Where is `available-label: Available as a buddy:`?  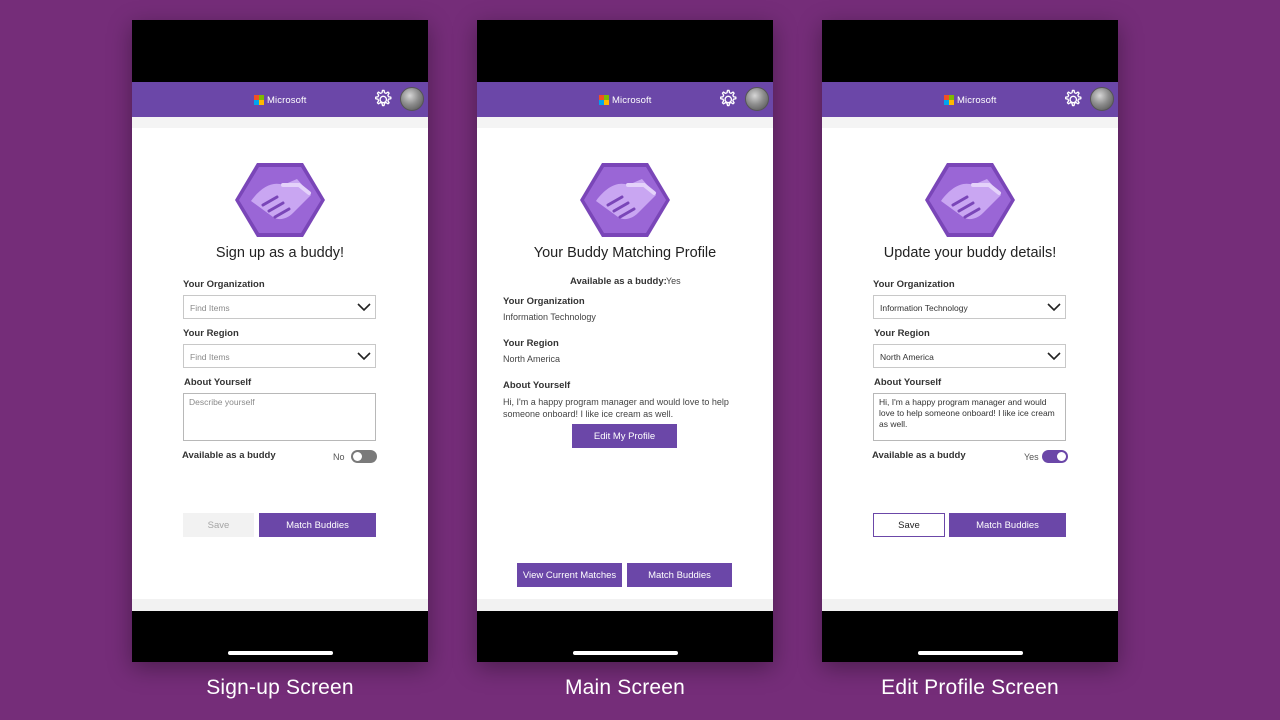
available-label: Available as a buddy: is located at coordinates (618, 281).